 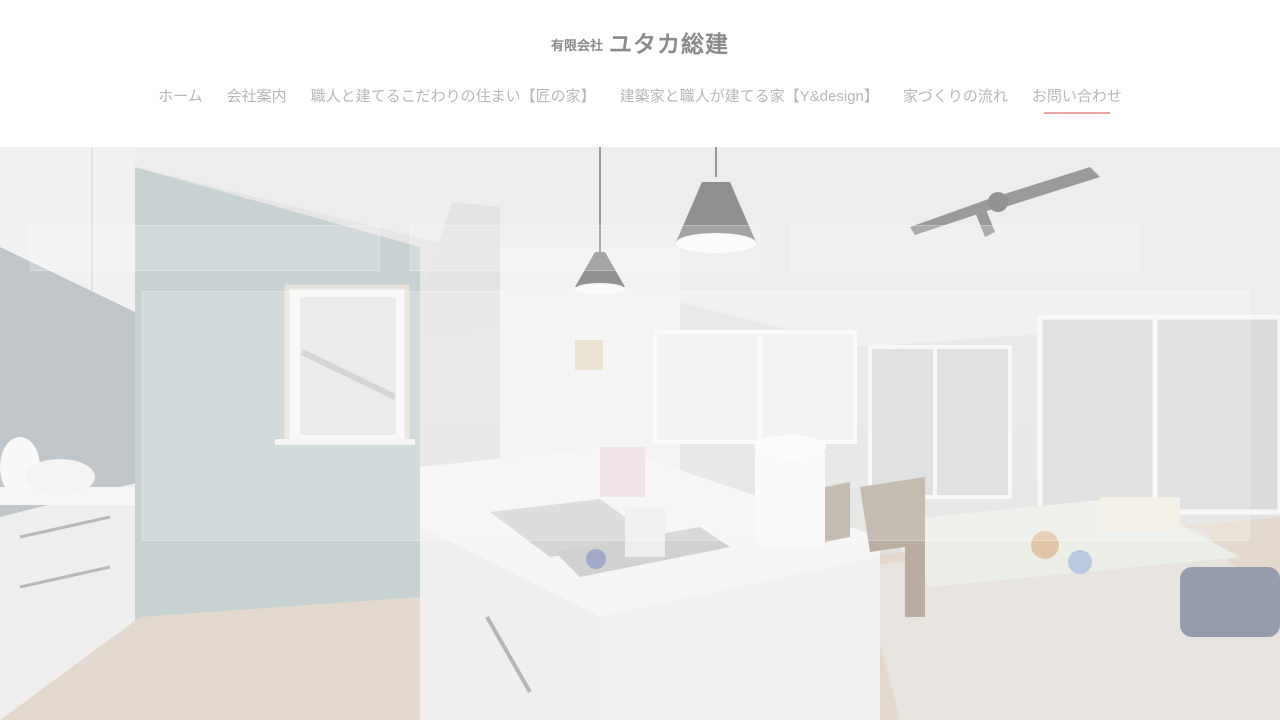 I want to click on logo-company-type: 有限会社, so click(x=576, y=46).